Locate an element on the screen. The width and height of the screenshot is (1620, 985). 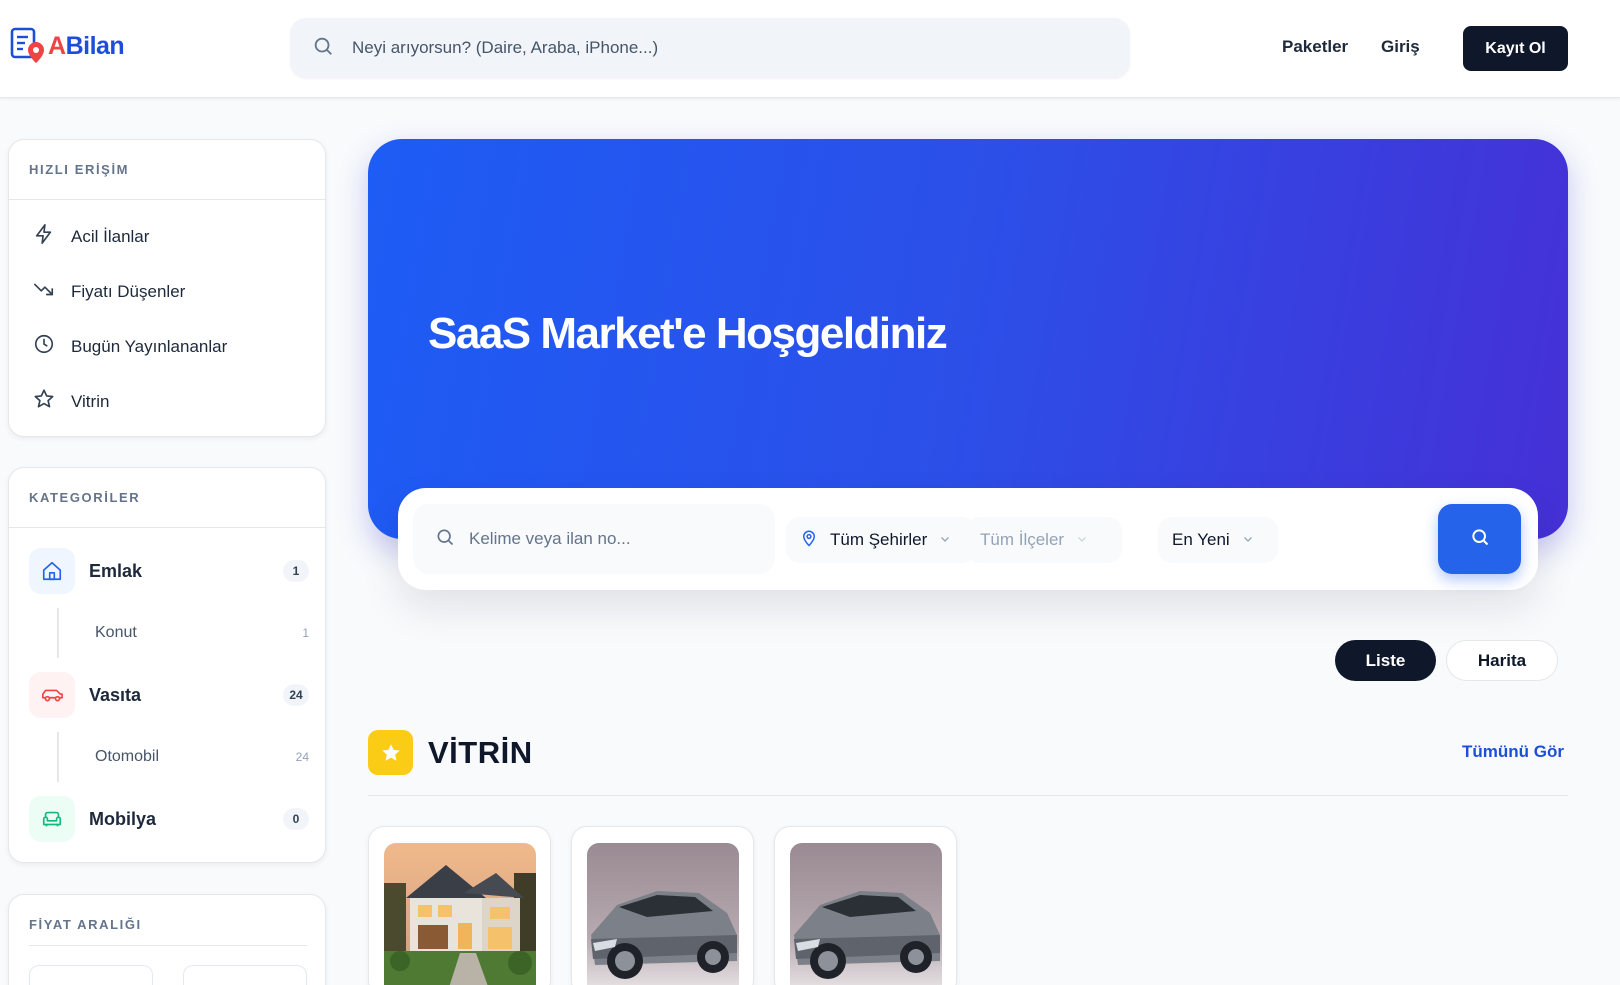
price-min-input is located at coordinates (91, 975).